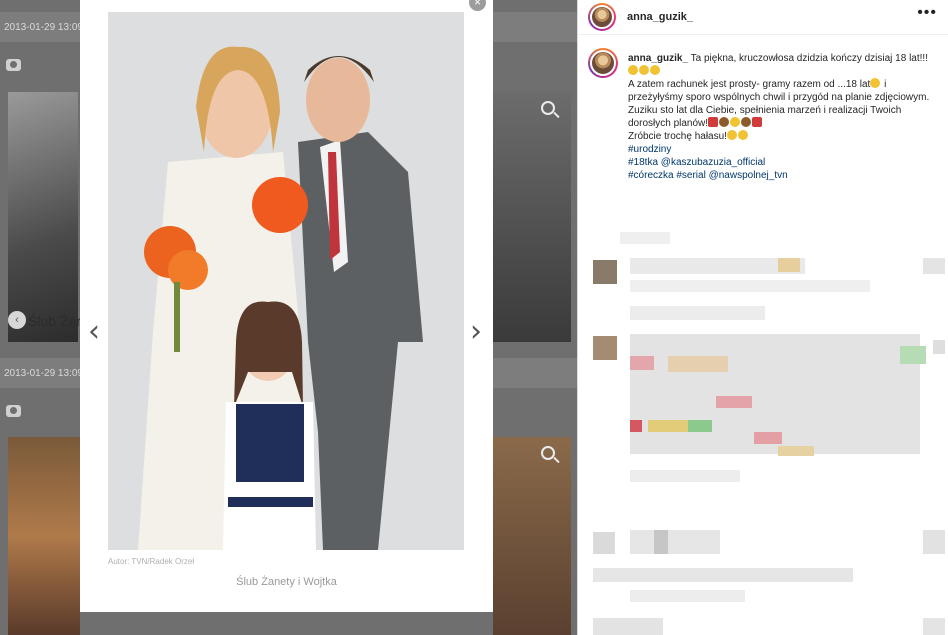 The image size is (948, 635). What do you see at coordinates (17, 320) in the screenshot?
I see `chevron-left-icon: ‹` at bounding box center [17, 320].